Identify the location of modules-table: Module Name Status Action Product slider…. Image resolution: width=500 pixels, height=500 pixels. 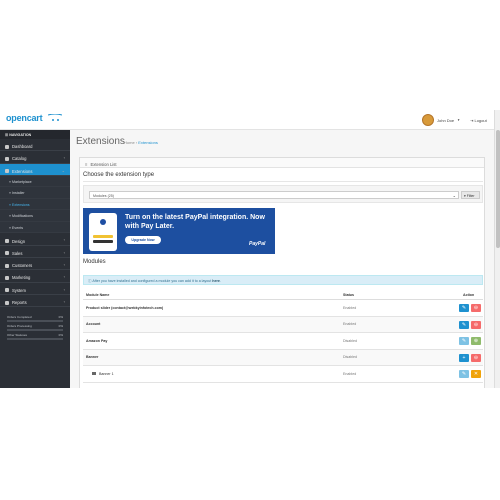
(283, 337).